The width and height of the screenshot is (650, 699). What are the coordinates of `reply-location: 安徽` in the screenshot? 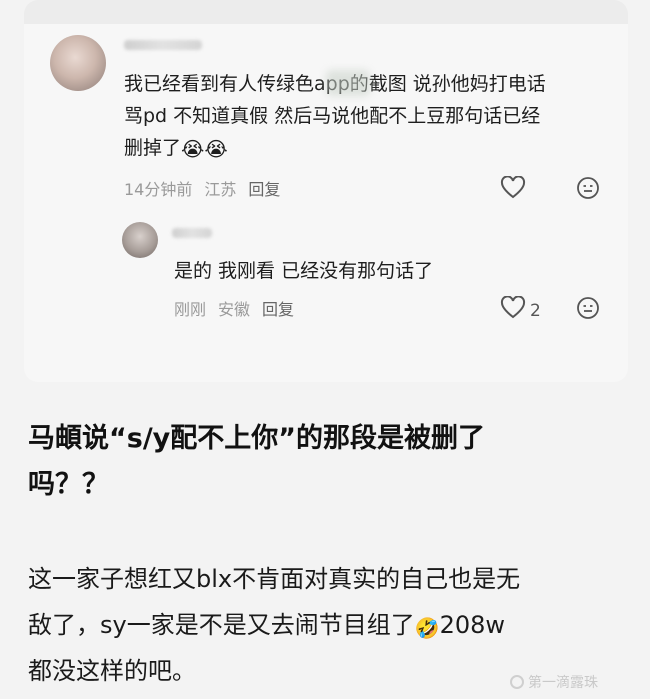 It's located at (234, 309).